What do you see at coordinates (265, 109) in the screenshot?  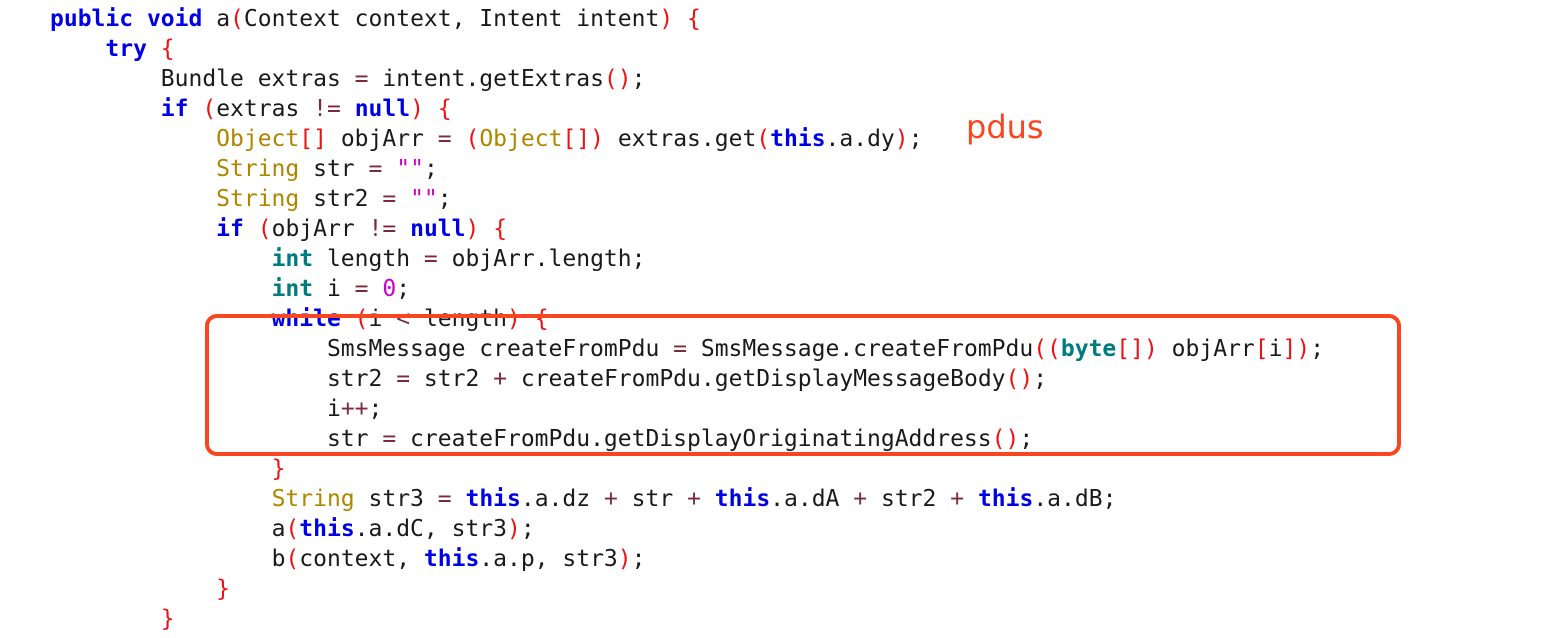 I see `code-token: extras` at bounding box center [265, 109].